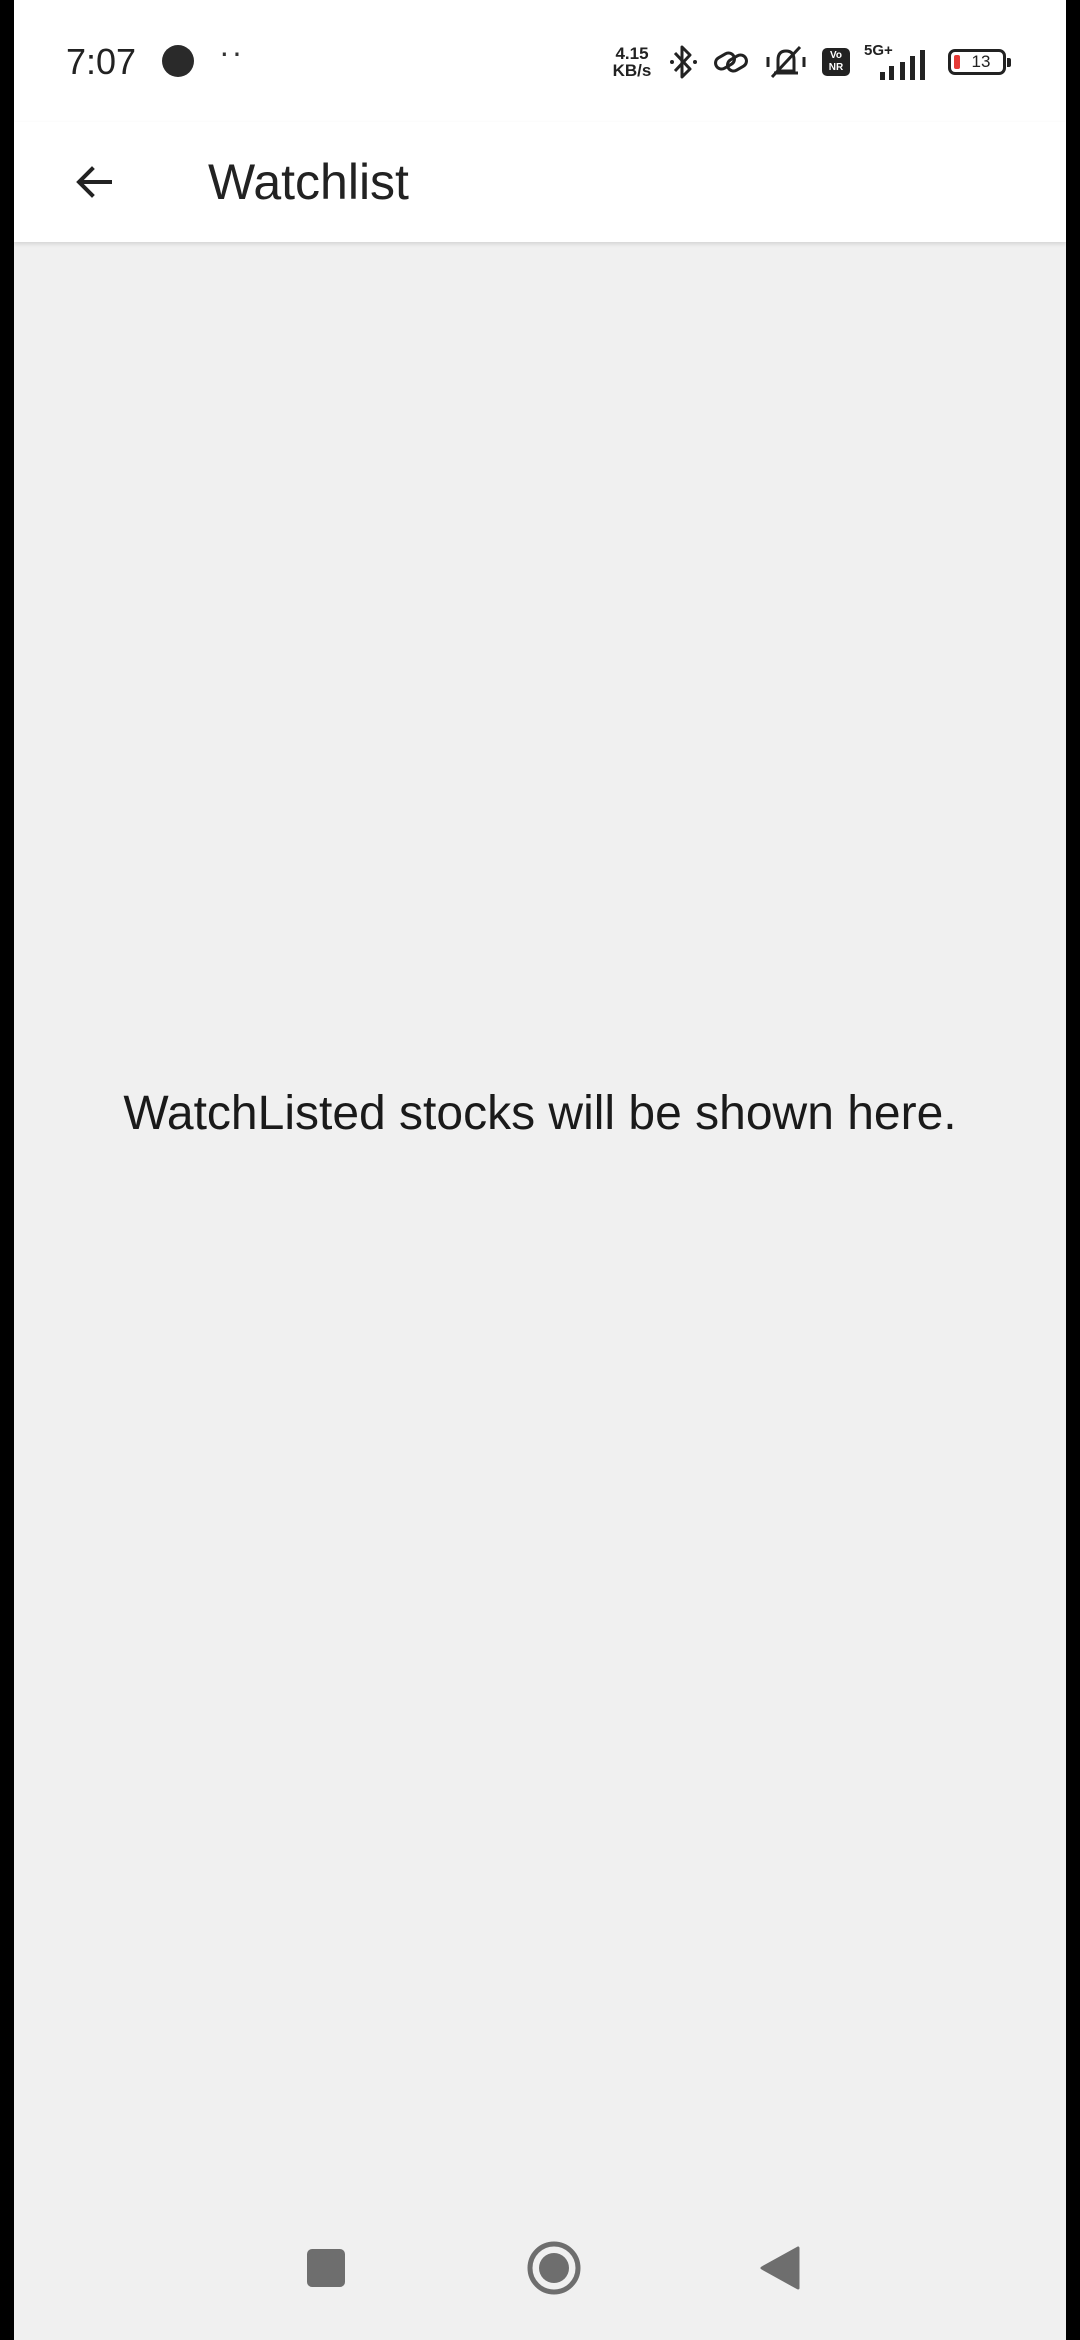 The image size is (1080, 2340). I want to click on bluetooth-icon, so click(683, 62).